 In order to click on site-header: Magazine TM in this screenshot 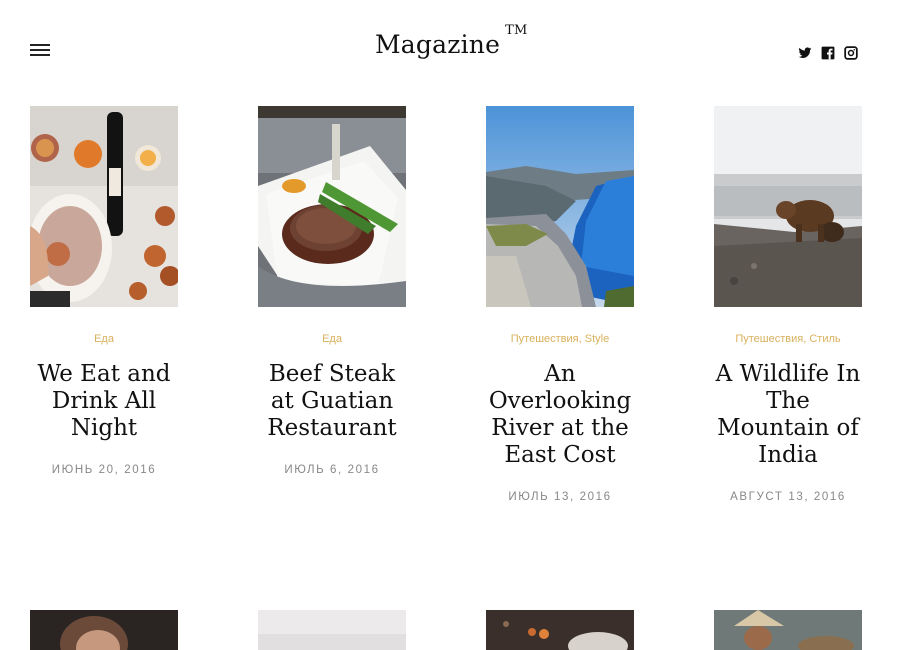, I will do `click(450, 47)`.